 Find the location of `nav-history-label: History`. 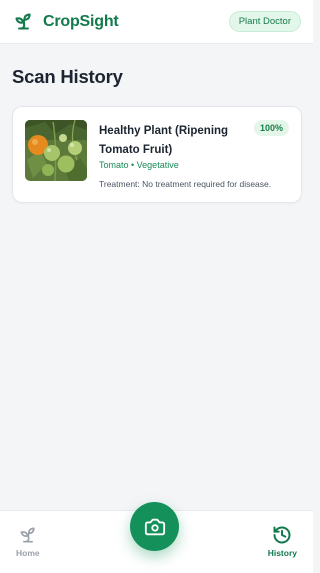

nav-history-label: History is located at coordinates (282, 553).